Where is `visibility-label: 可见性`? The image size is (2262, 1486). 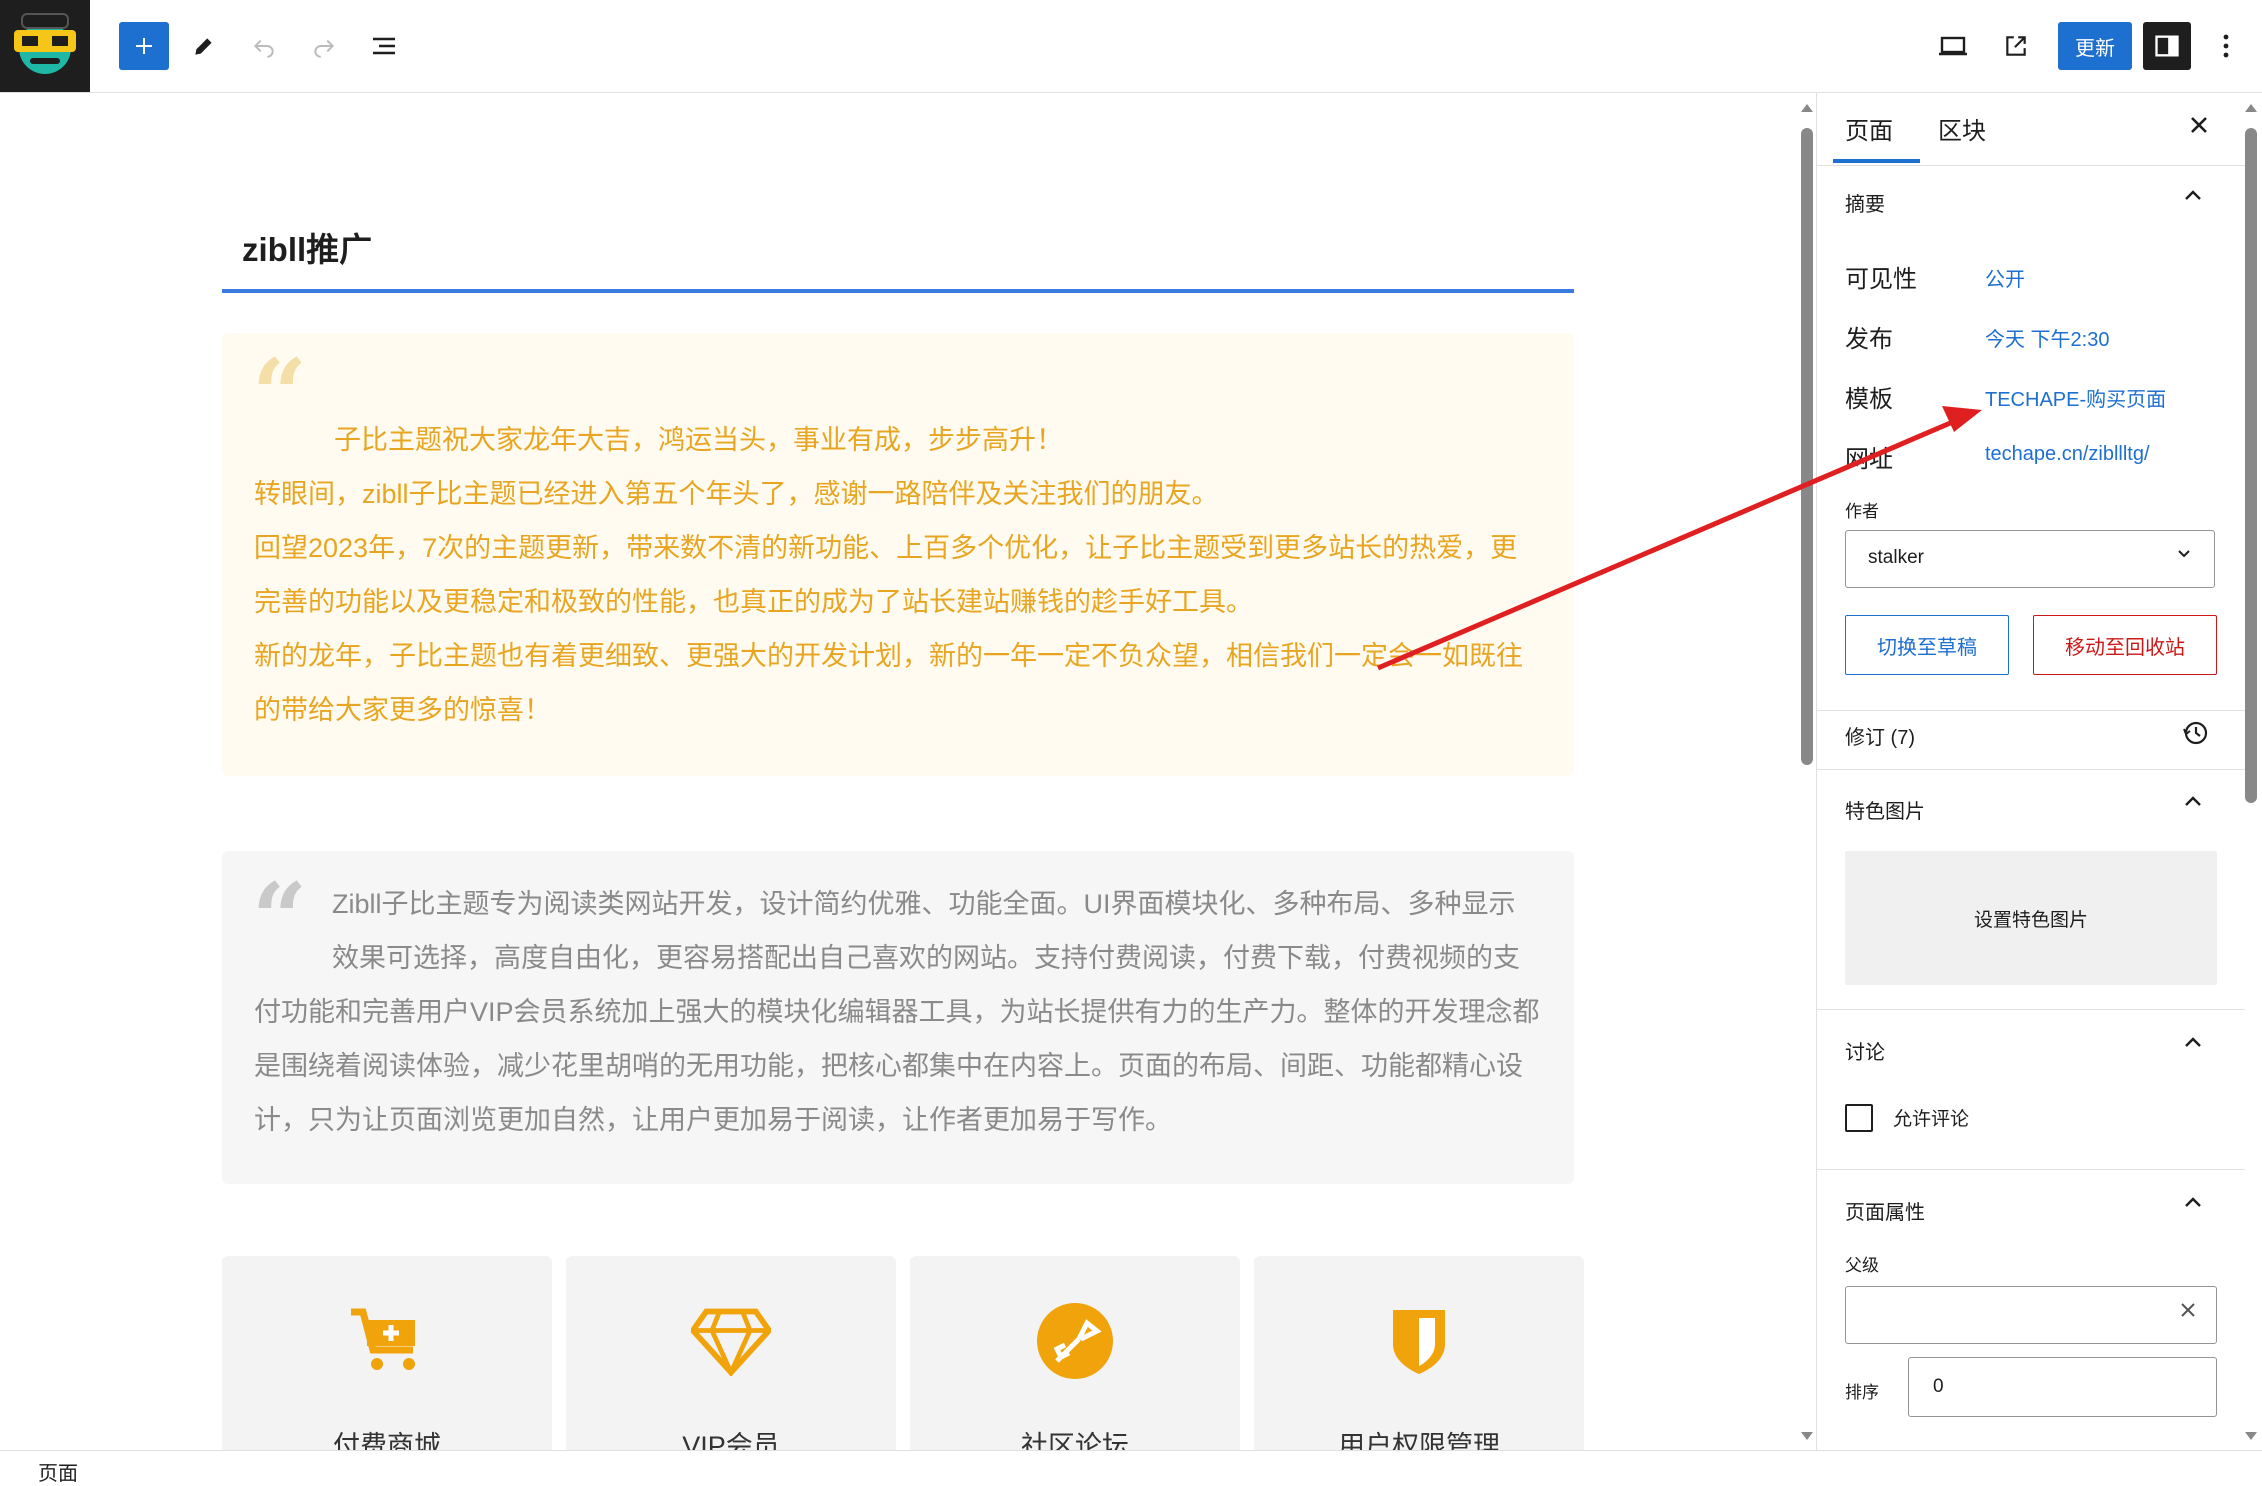 visibility-label: 可见性 is located at coordinates (1881, 279).